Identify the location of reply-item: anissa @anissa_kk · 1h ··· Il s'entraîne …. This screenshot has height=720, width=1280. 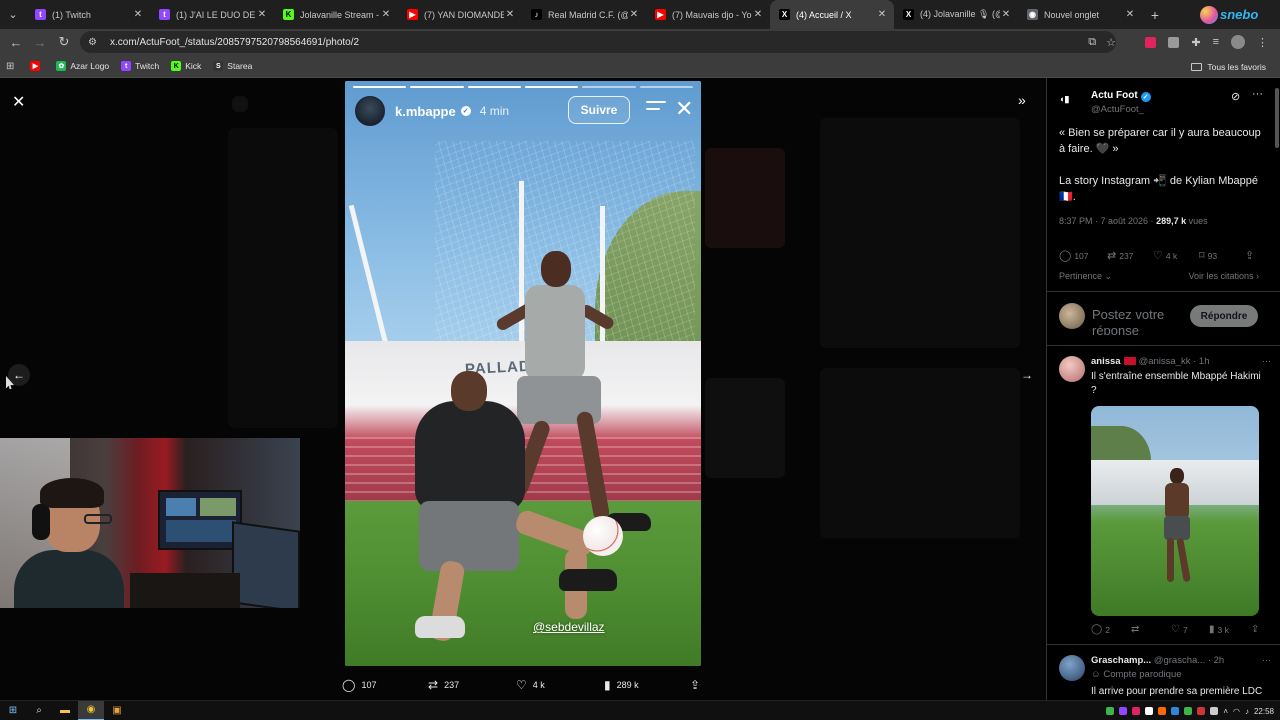
(1165, 501).